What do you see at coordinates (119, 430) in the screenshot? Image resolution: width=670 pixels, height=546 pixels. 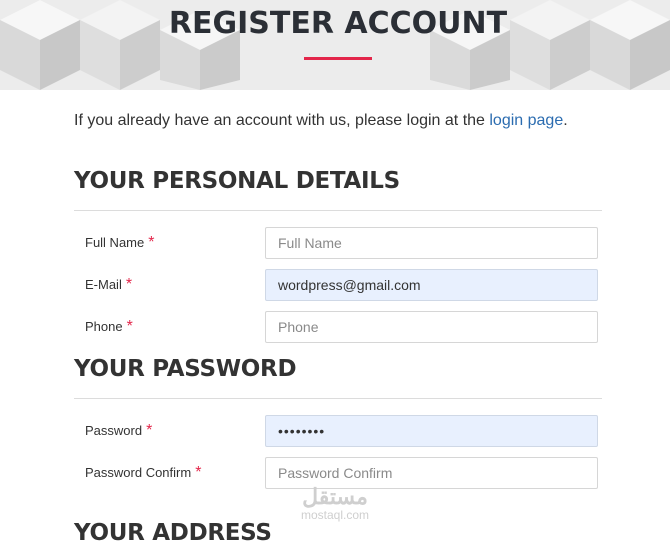 I see `password-label: Password *` at bounding box center [119, 430].